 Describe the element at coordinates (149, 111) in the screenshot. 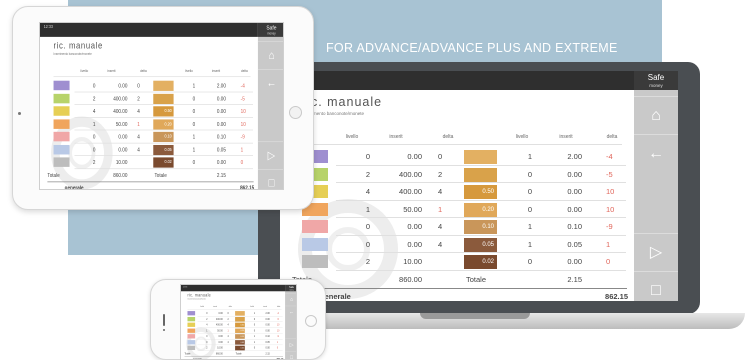

I see `table-row: 4 400.00 4 0.50 0 0.00 10` at that location.